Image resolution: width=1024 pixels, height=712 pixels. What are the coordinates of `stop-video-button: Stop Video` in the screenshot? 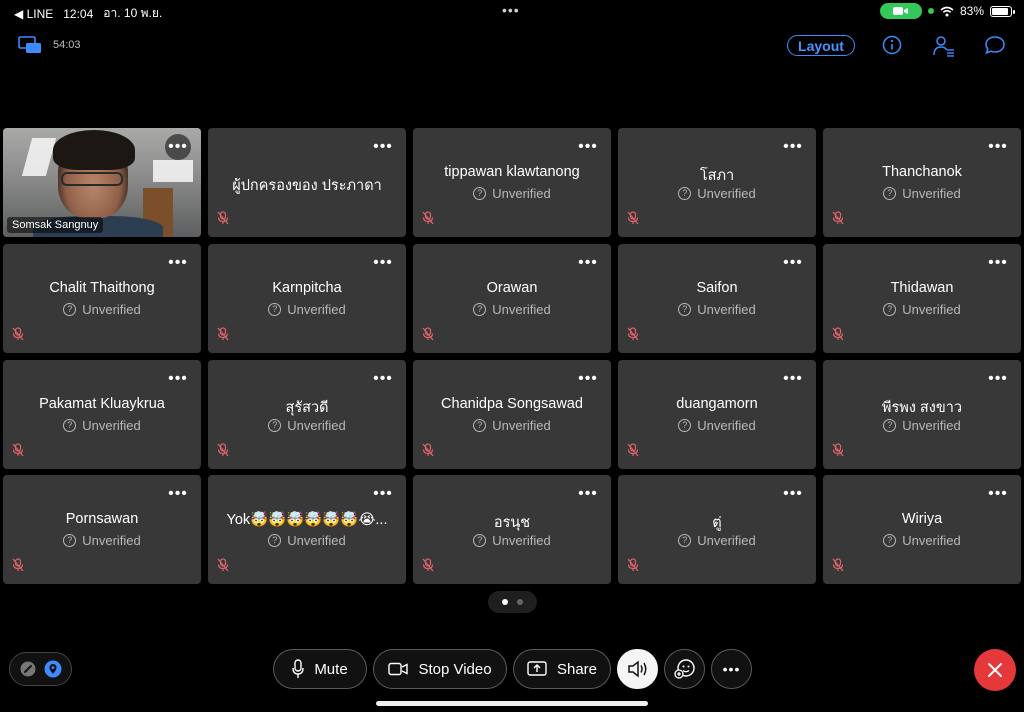 It's located at (440, 669).